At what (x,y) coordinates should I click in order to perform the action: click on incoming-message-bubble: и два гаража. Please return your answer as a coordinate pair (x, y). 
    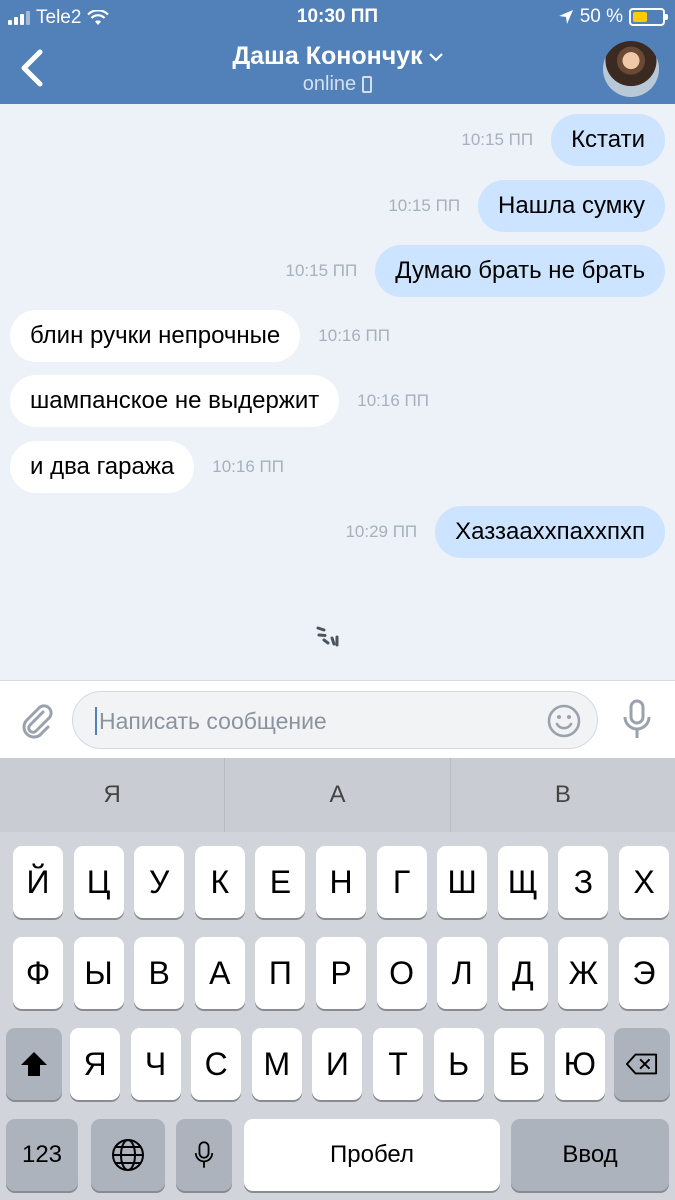
    Looking at the image, I should click on (102, 467).